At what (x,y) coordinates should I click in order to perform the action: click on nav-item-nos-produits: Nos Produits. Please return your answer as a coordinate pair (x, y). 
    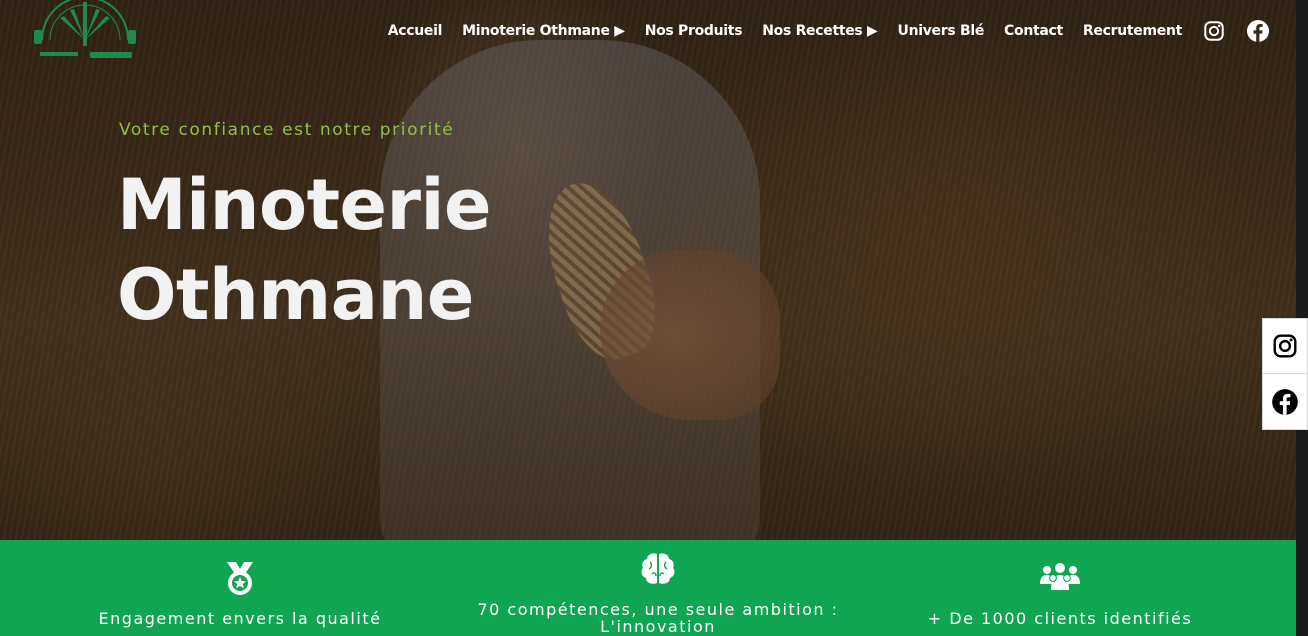
    Looking at the image, I should click on (694, 31).